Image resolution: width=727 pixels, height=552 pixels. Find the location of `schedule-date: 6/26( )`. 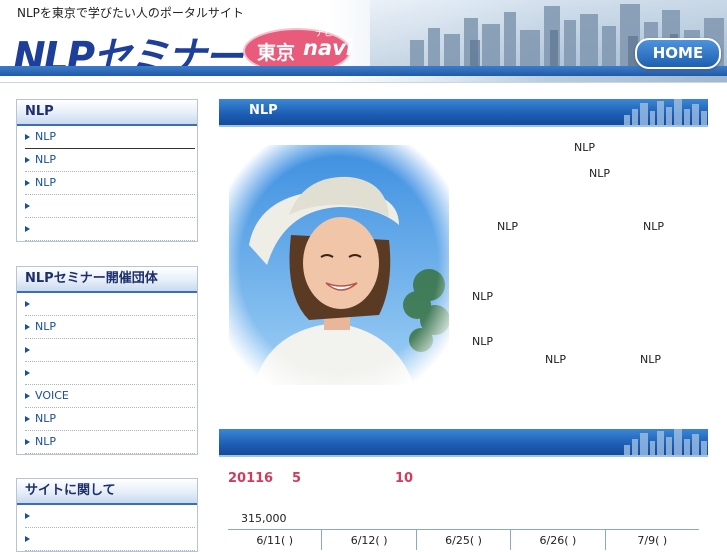

schedule-date: 6/26( ) is located at coordinates (558, 540).